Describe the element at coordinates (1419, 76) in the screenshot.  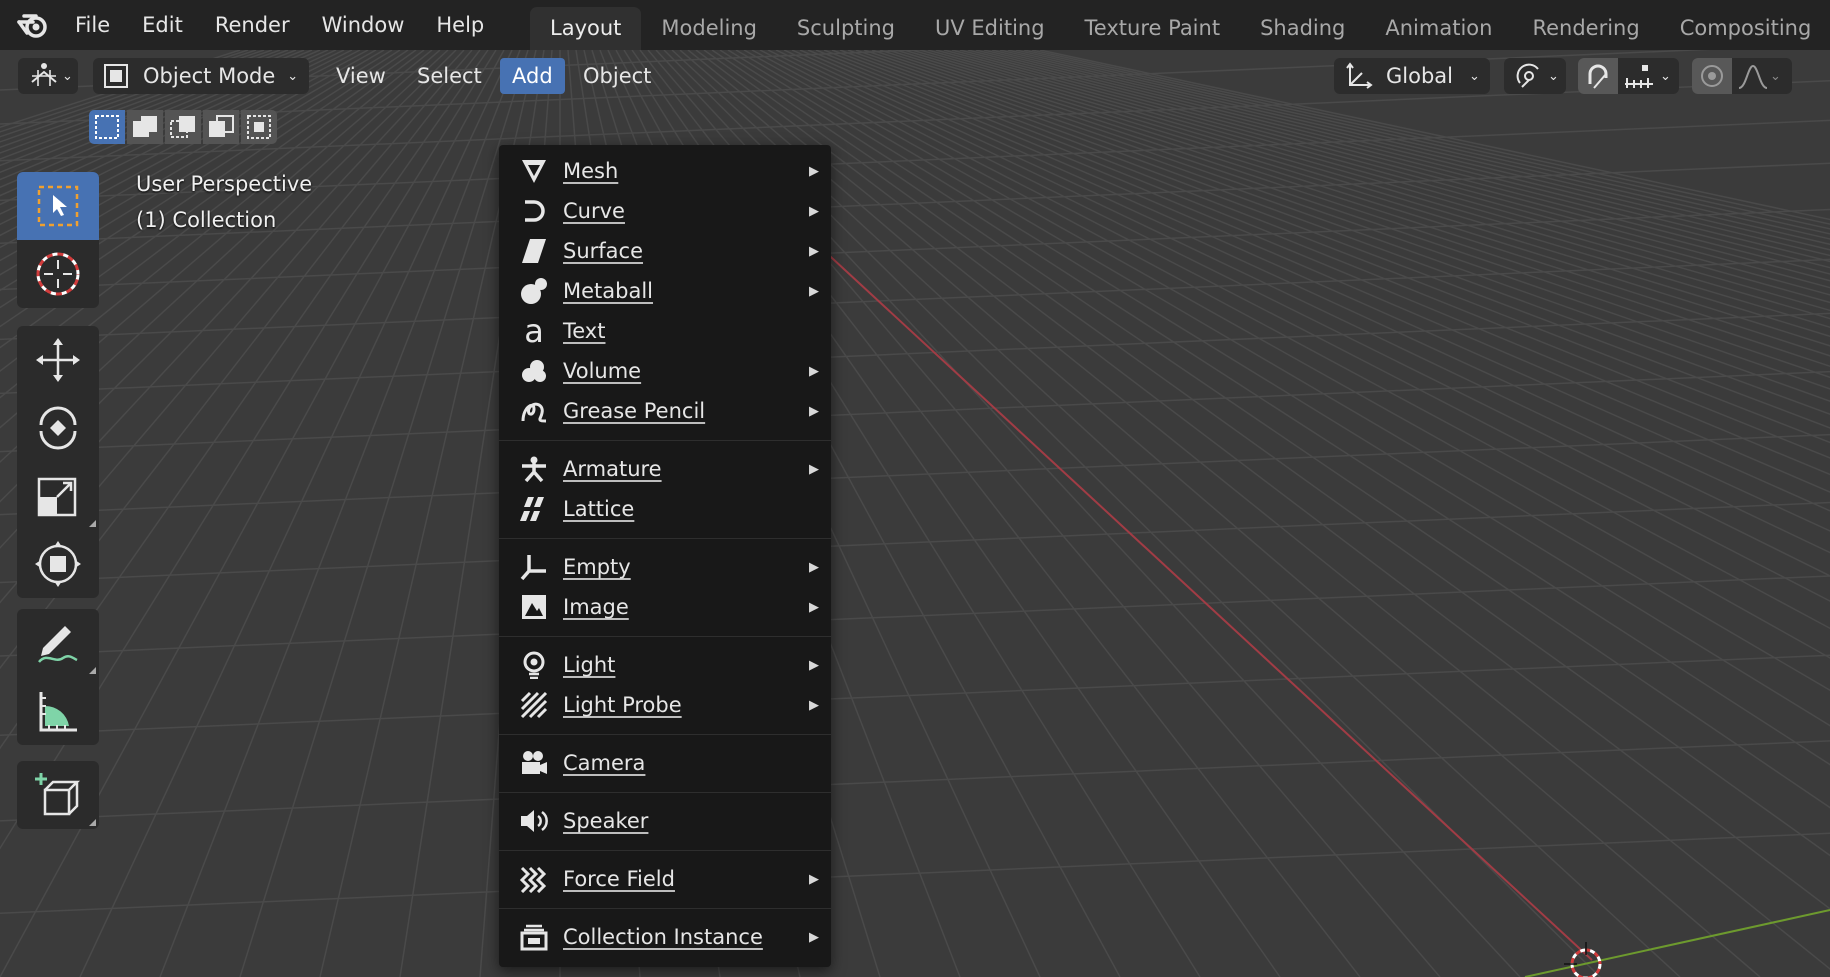
I see `orientation-label: Global` at that location.